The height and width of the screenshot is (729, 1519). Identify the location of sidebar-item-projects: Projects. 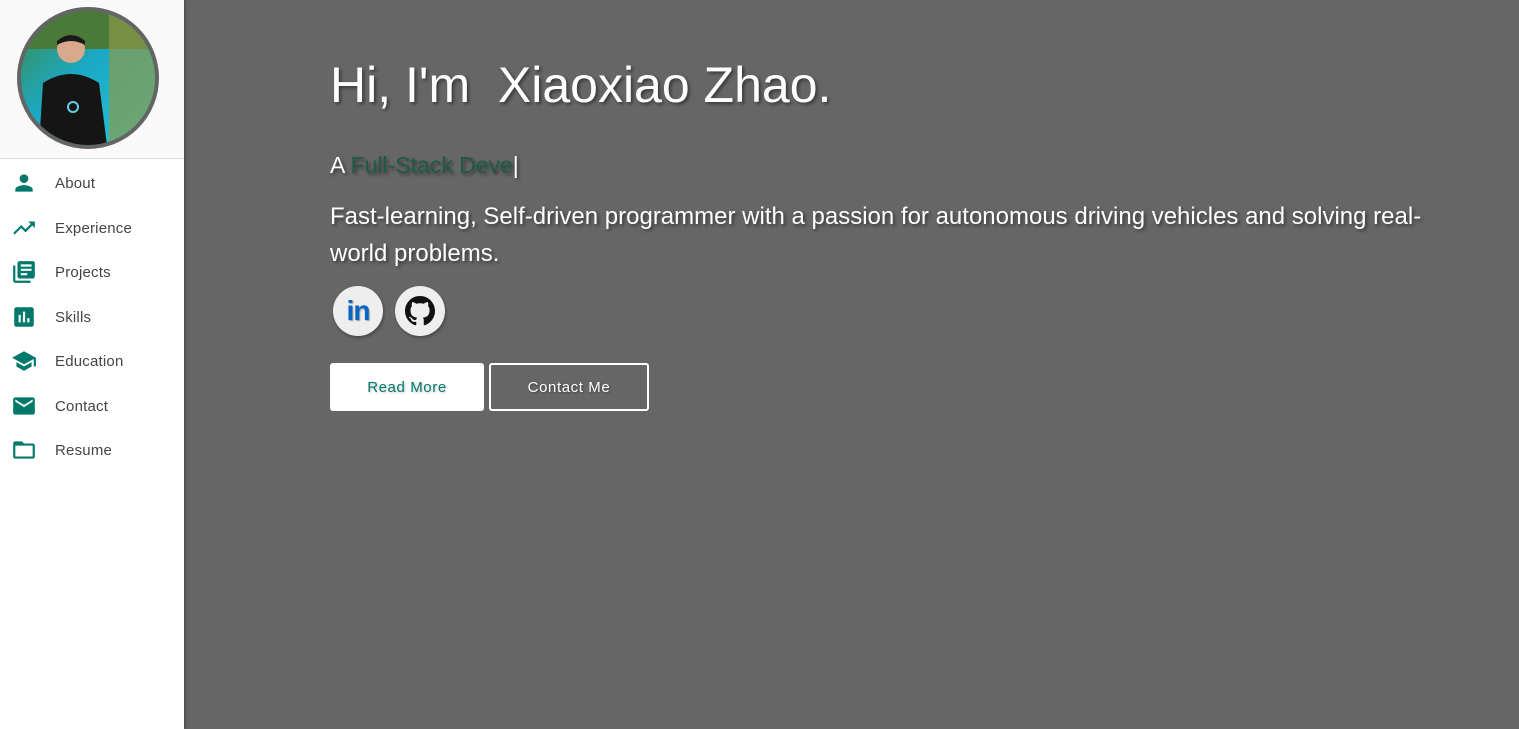
(92, 272).